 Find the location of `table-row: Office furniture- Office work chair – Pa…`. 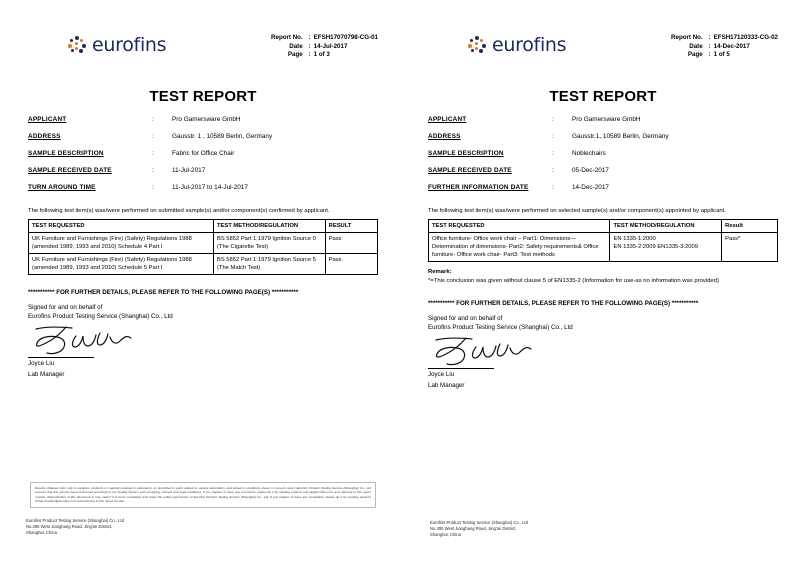

table-row: Office furniture- Office work chair – Pa… is located at coordinates (602, 247).